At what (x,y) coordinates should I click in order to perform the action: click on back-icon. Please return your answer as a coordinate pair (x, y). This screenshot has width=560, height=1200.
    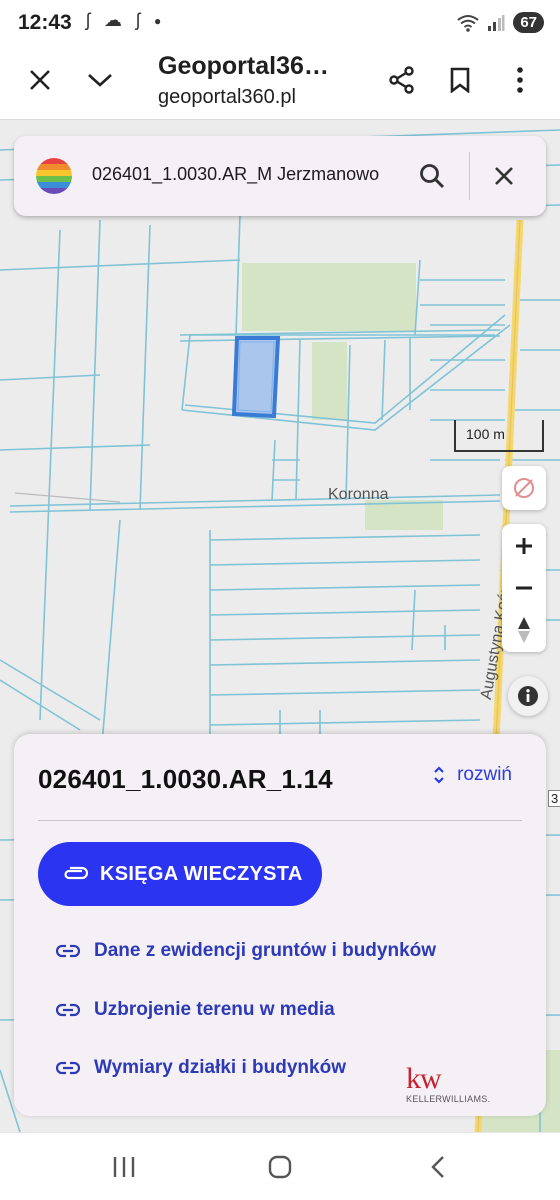
    Looking at the image, I should click on (437, 1167).